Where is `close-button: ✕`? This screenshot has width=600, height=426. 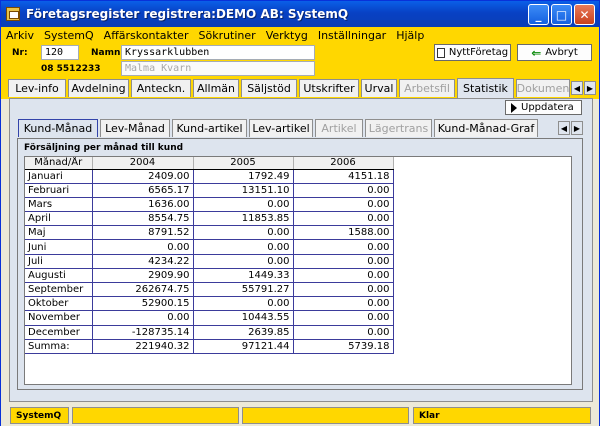
close-button: ✕ is located at coordinates (584, 14).